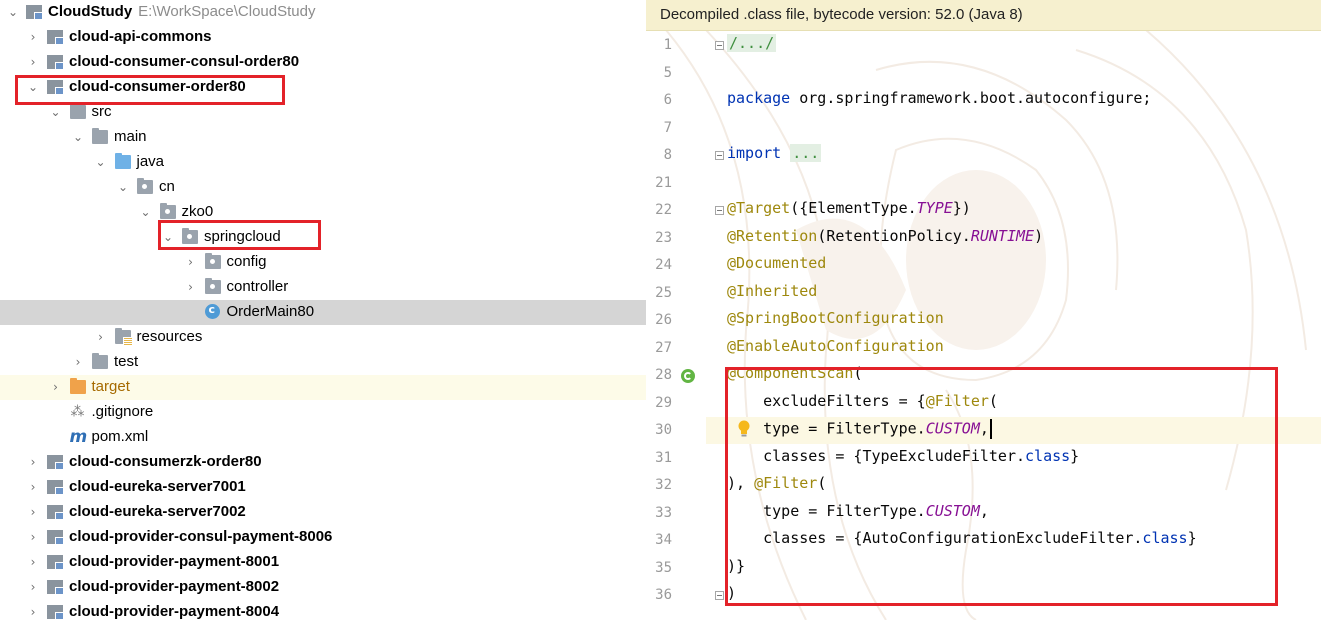  Describe the element at coordinates (157, 486) in the screenshot. I see `tree-item-label: cloud-eureka-server7001` at that location.